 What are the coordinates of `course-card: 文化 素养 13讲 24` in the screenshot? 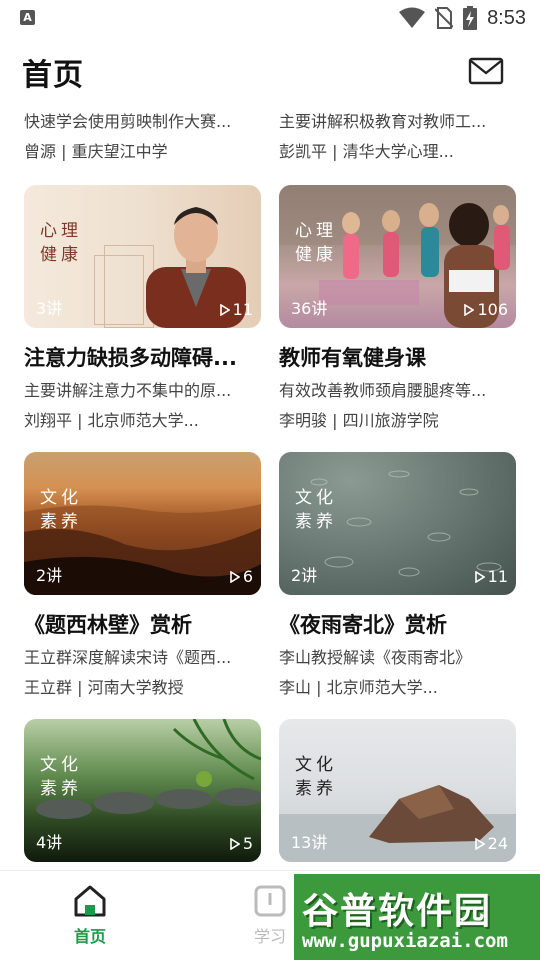 It's located at (397, 794).